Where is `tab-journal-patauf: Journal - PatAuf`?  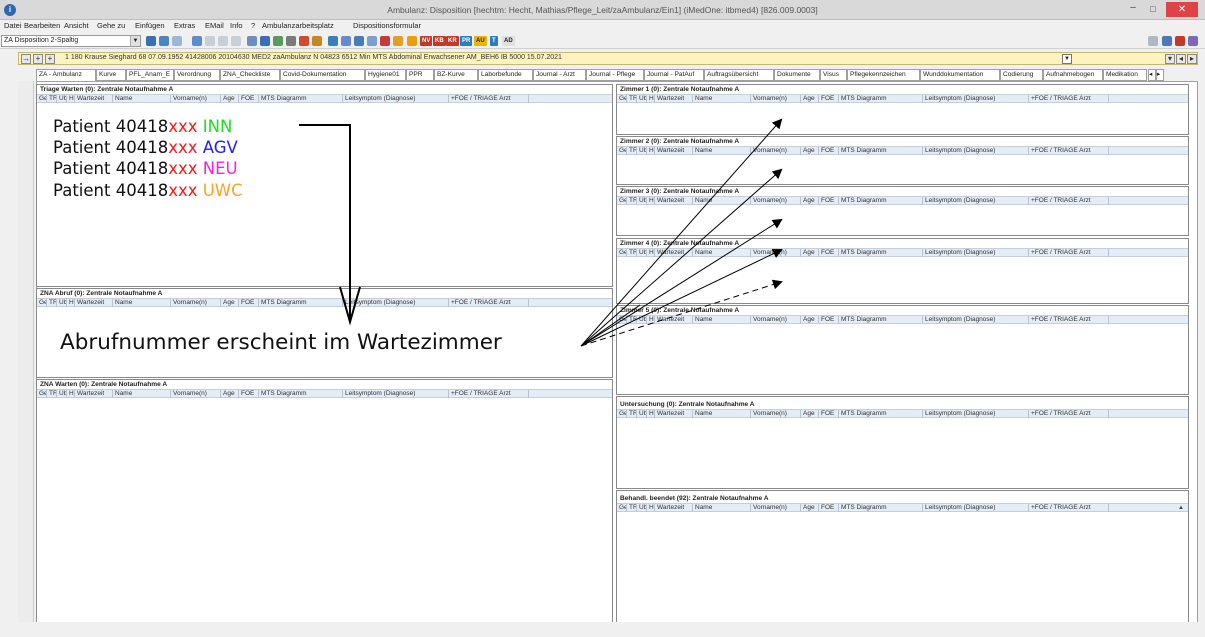 tab-journal-patauf: Journal - PatAuf is located at coordinates (674, 75).